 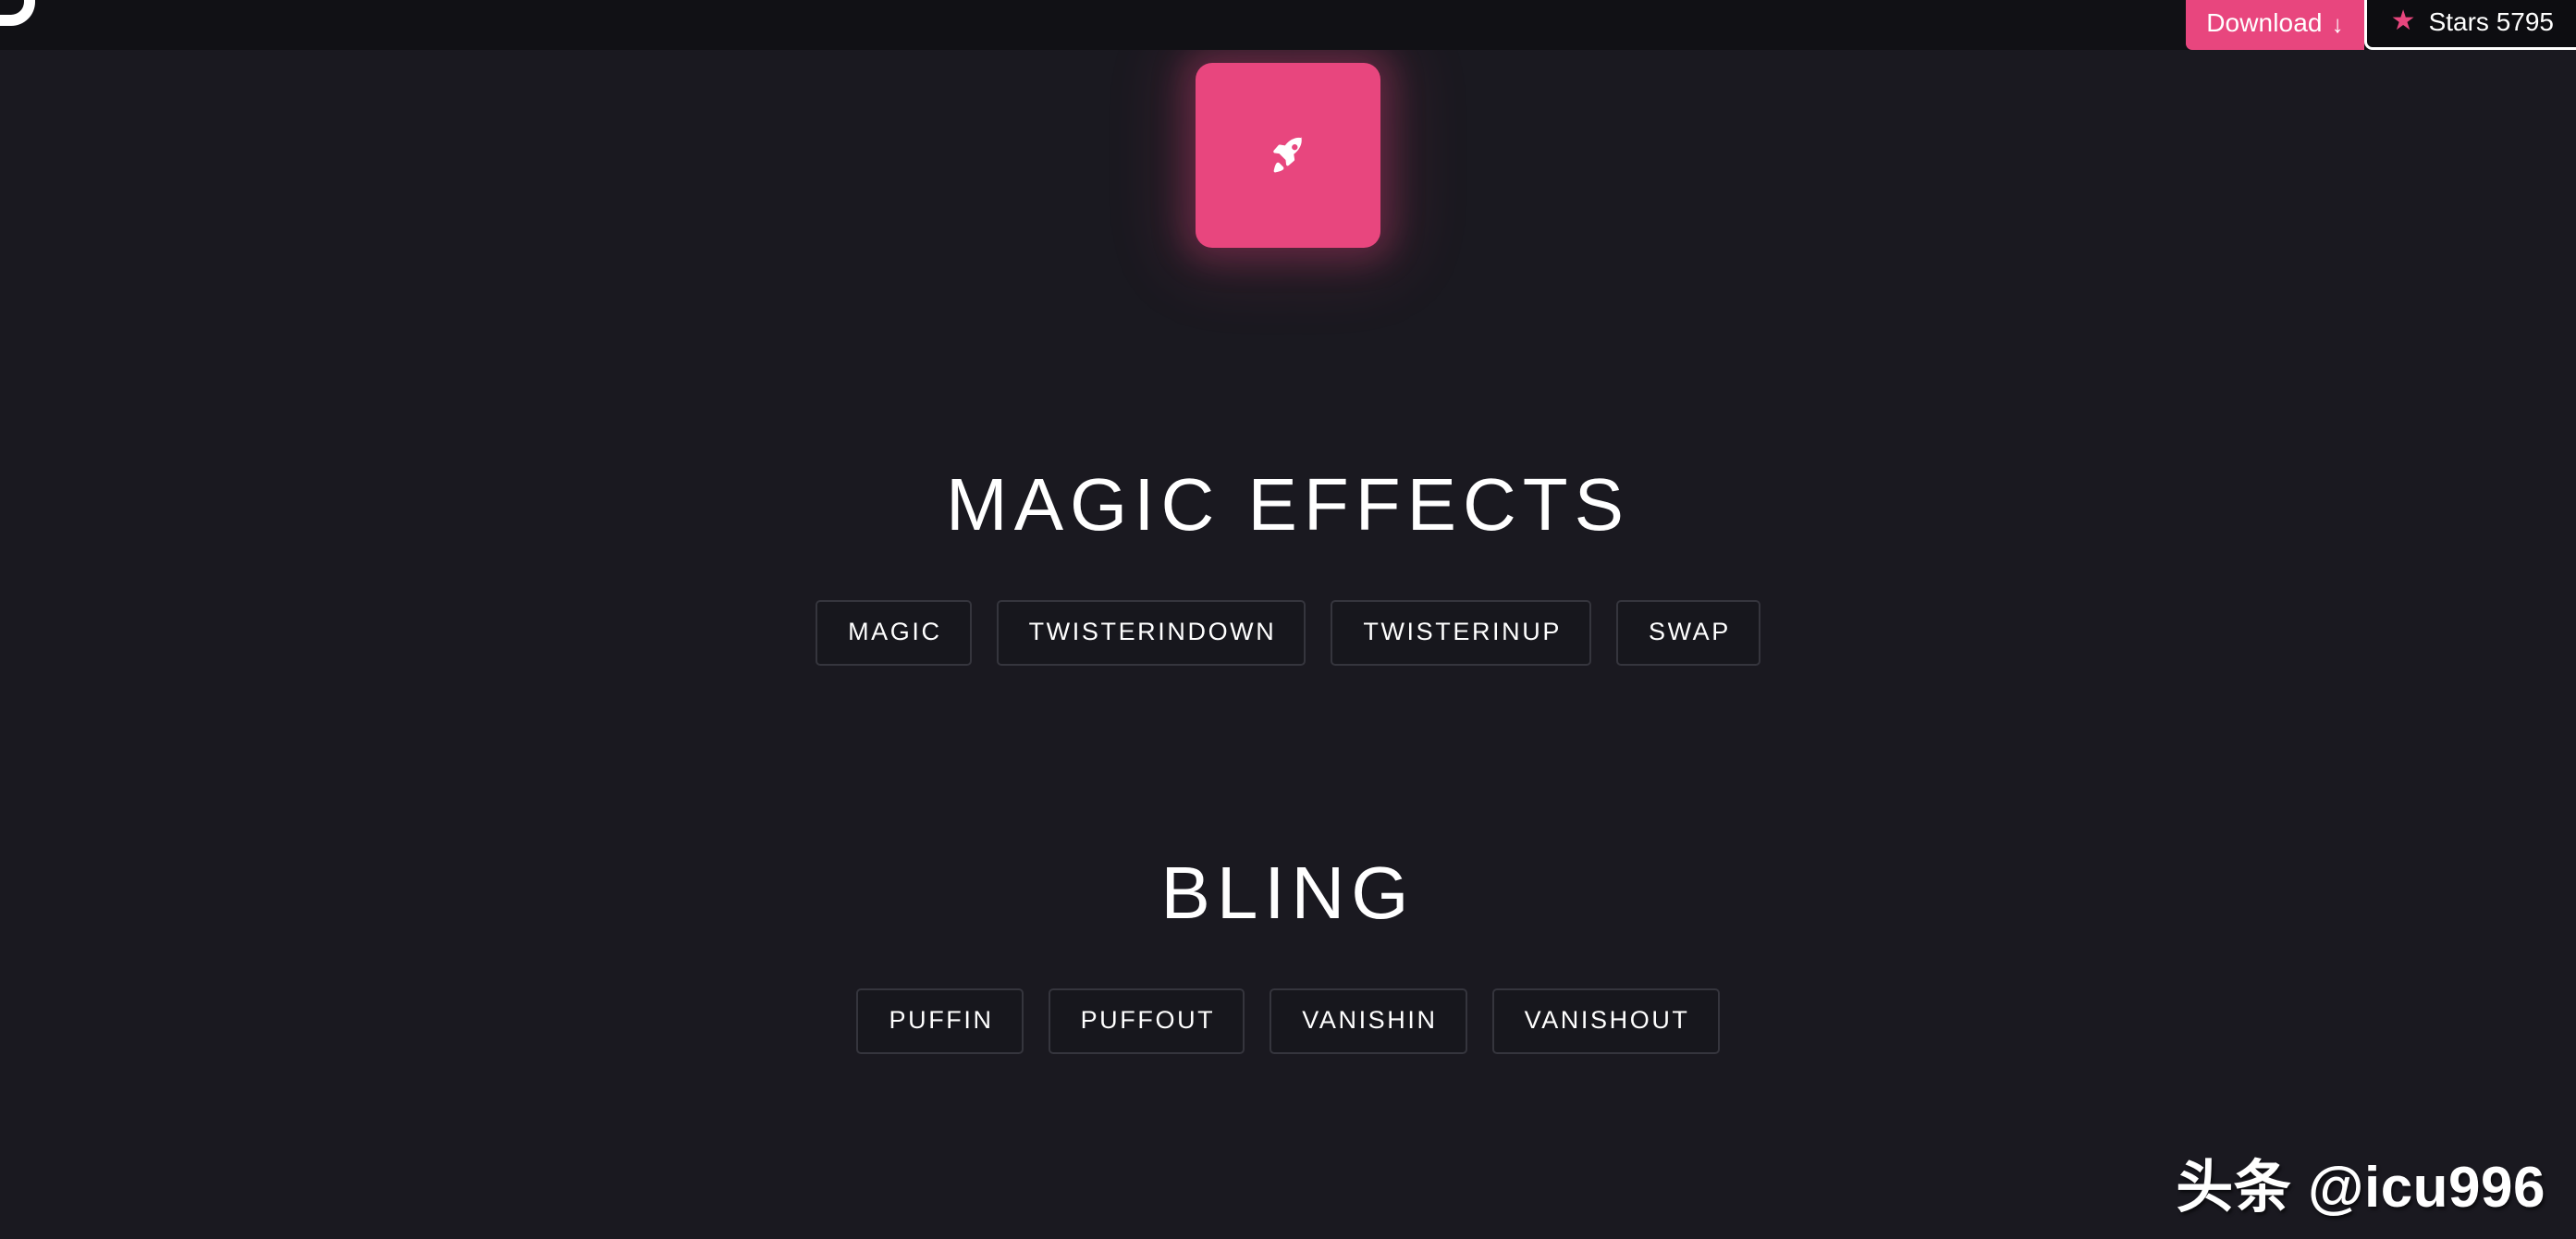 I want to click on topbar-actions: Download ↓ ★ Stars 5795, so click(x=2381, y=25).